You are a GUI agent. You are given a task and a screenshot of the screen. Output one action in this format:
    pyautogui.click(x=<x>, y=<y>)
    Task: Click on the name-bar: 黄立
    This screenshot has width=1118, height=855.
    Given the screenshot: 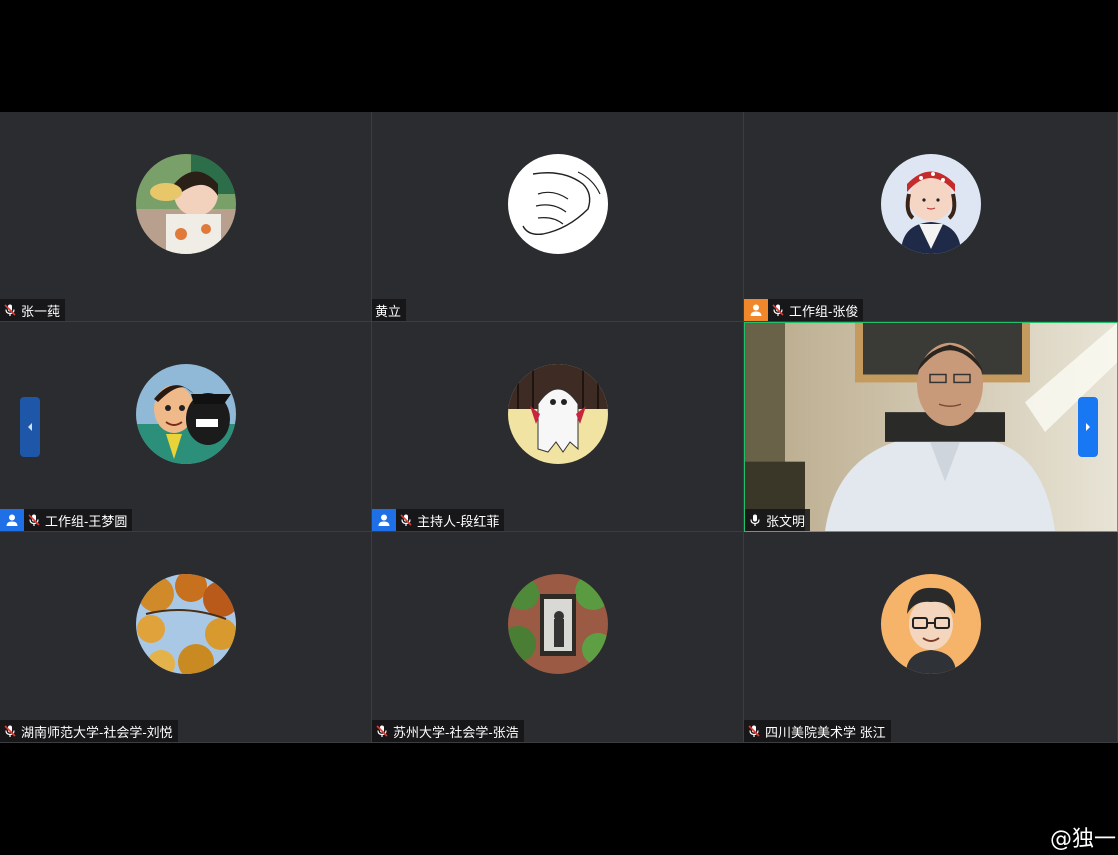 What is the action you would take?
    pyautogui.click(x=389, y=310)
    